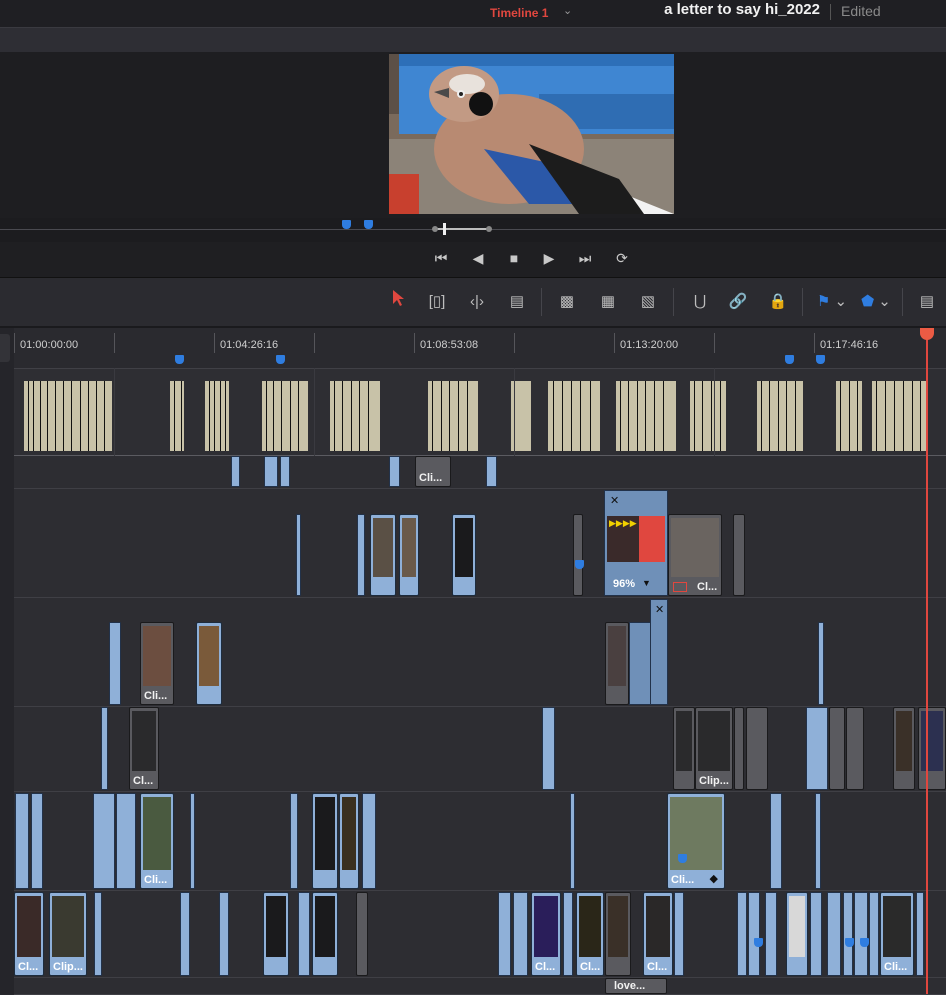 The height and width of the screenshot is (995, 946). Describe the element at coordinates (608, 302) in the screenshot. I see `overwrite-icon: ▦` at that location.